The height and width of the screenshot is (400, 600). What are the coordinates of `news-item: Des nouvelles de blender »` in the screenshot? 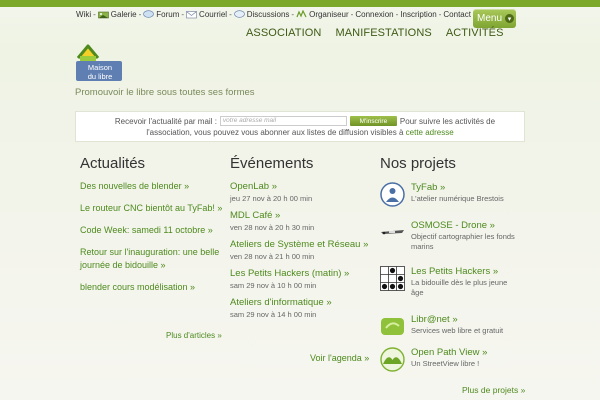 It's located at (152, 186).